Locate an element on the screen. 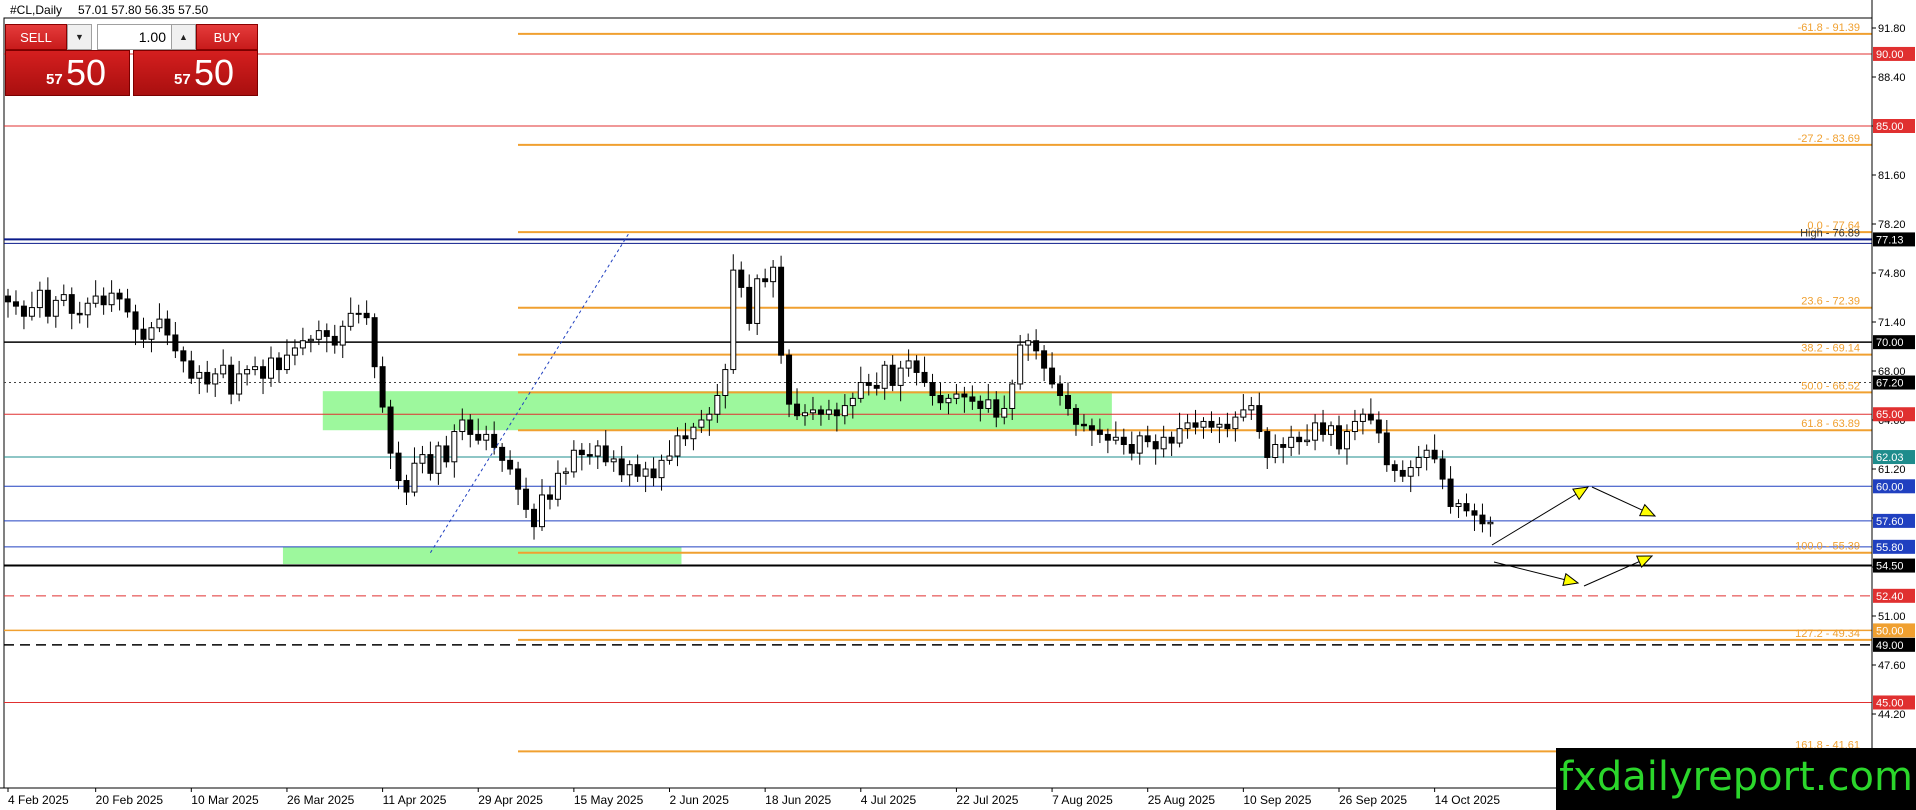 The width and height of the screenshot is (1916, 810). time-axis-tick-label: 14 Oct 2025 is located at coordinates (1468, 800).